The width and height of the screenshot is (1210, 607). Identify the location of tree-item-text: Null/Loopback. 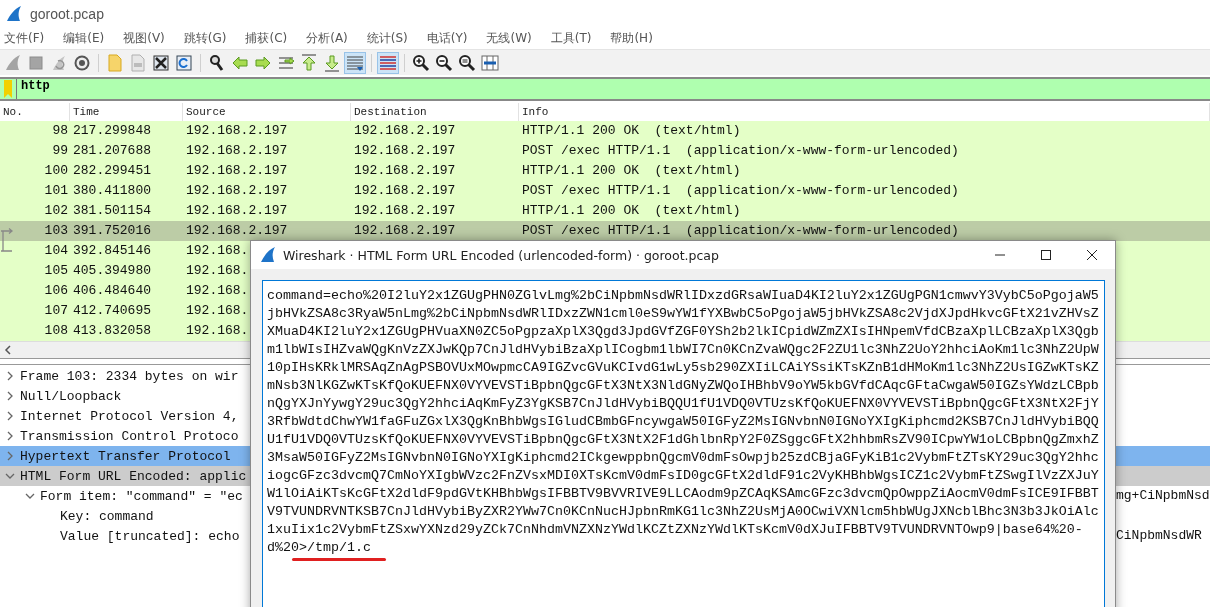
(71, 396).